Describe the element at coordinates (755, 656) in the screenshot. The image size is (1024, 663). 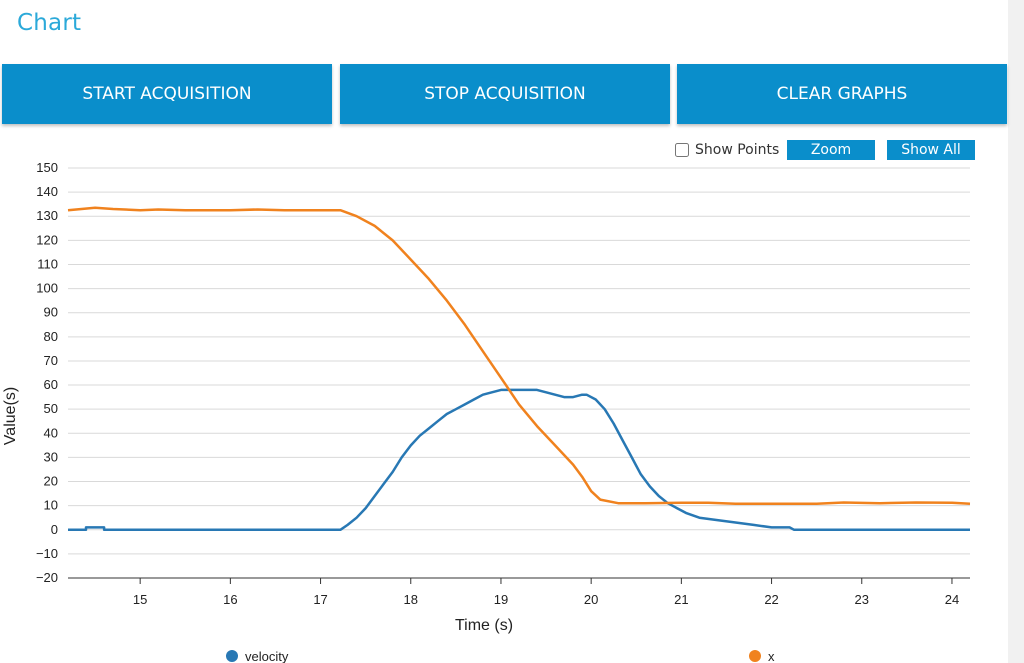
I see `legend-marker-x` at that location.